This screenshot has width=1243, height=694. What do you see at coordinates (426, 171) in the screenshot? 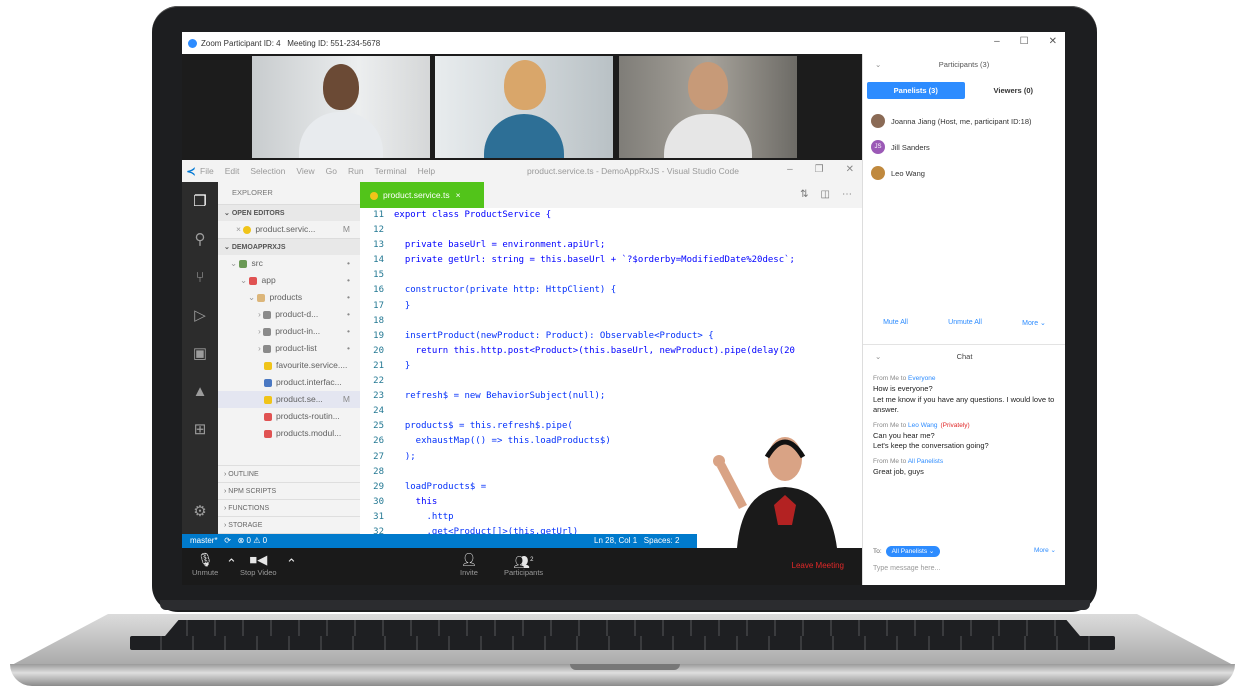
I see `menu-item-help: Help` at bounding box center [426, 171].